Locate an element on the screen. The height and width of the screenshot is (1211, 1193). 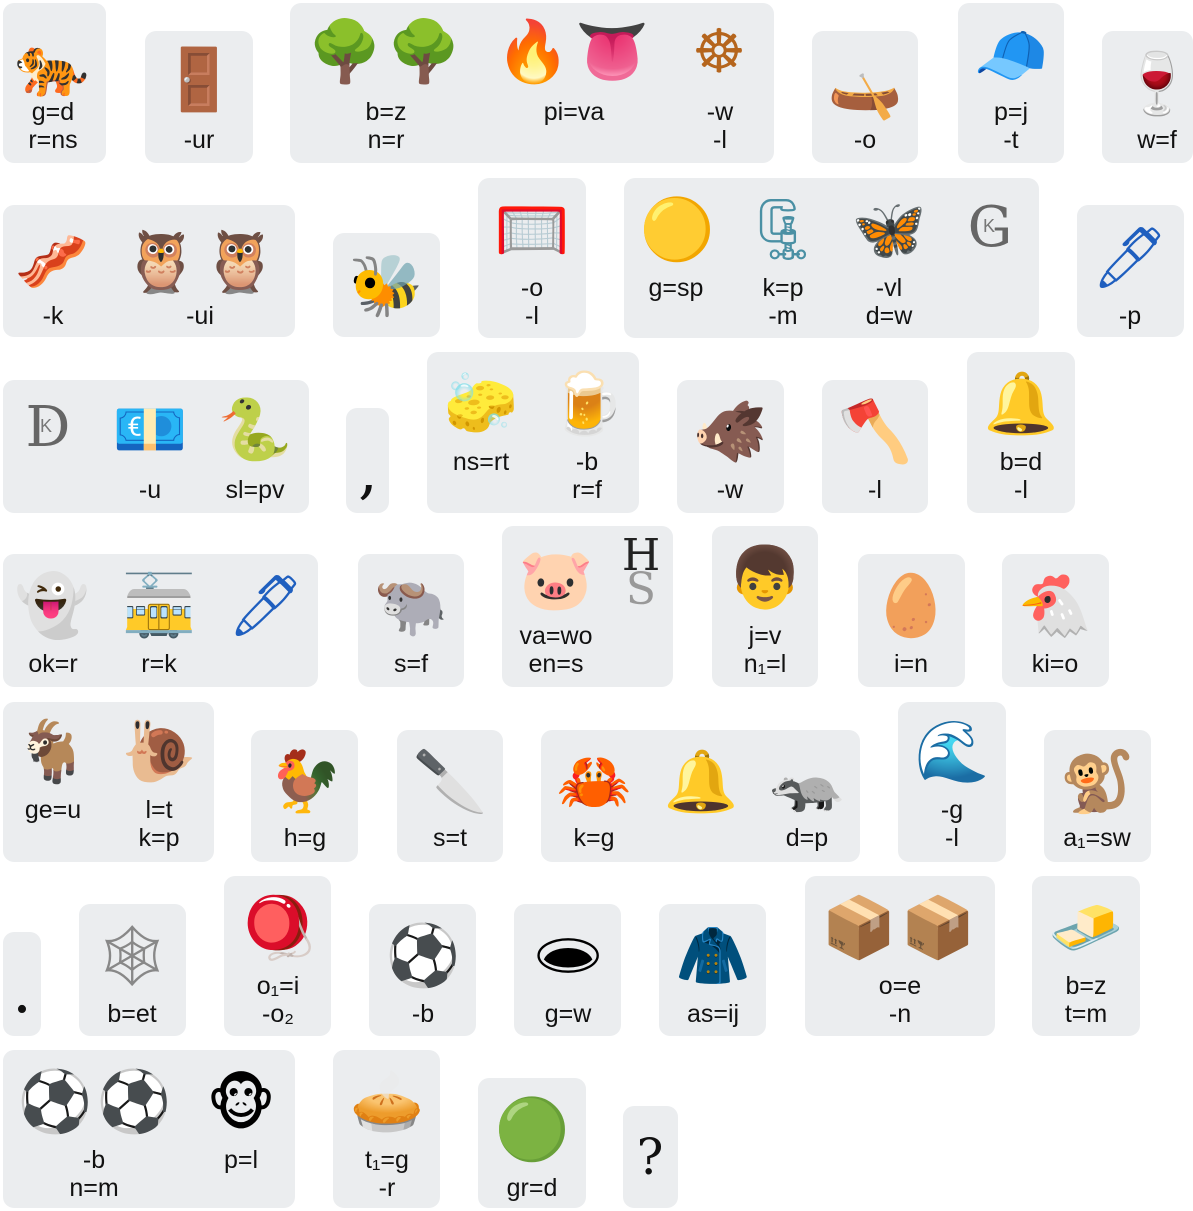
tile-label: a₁=sw is located at coordinates (1097, 838).